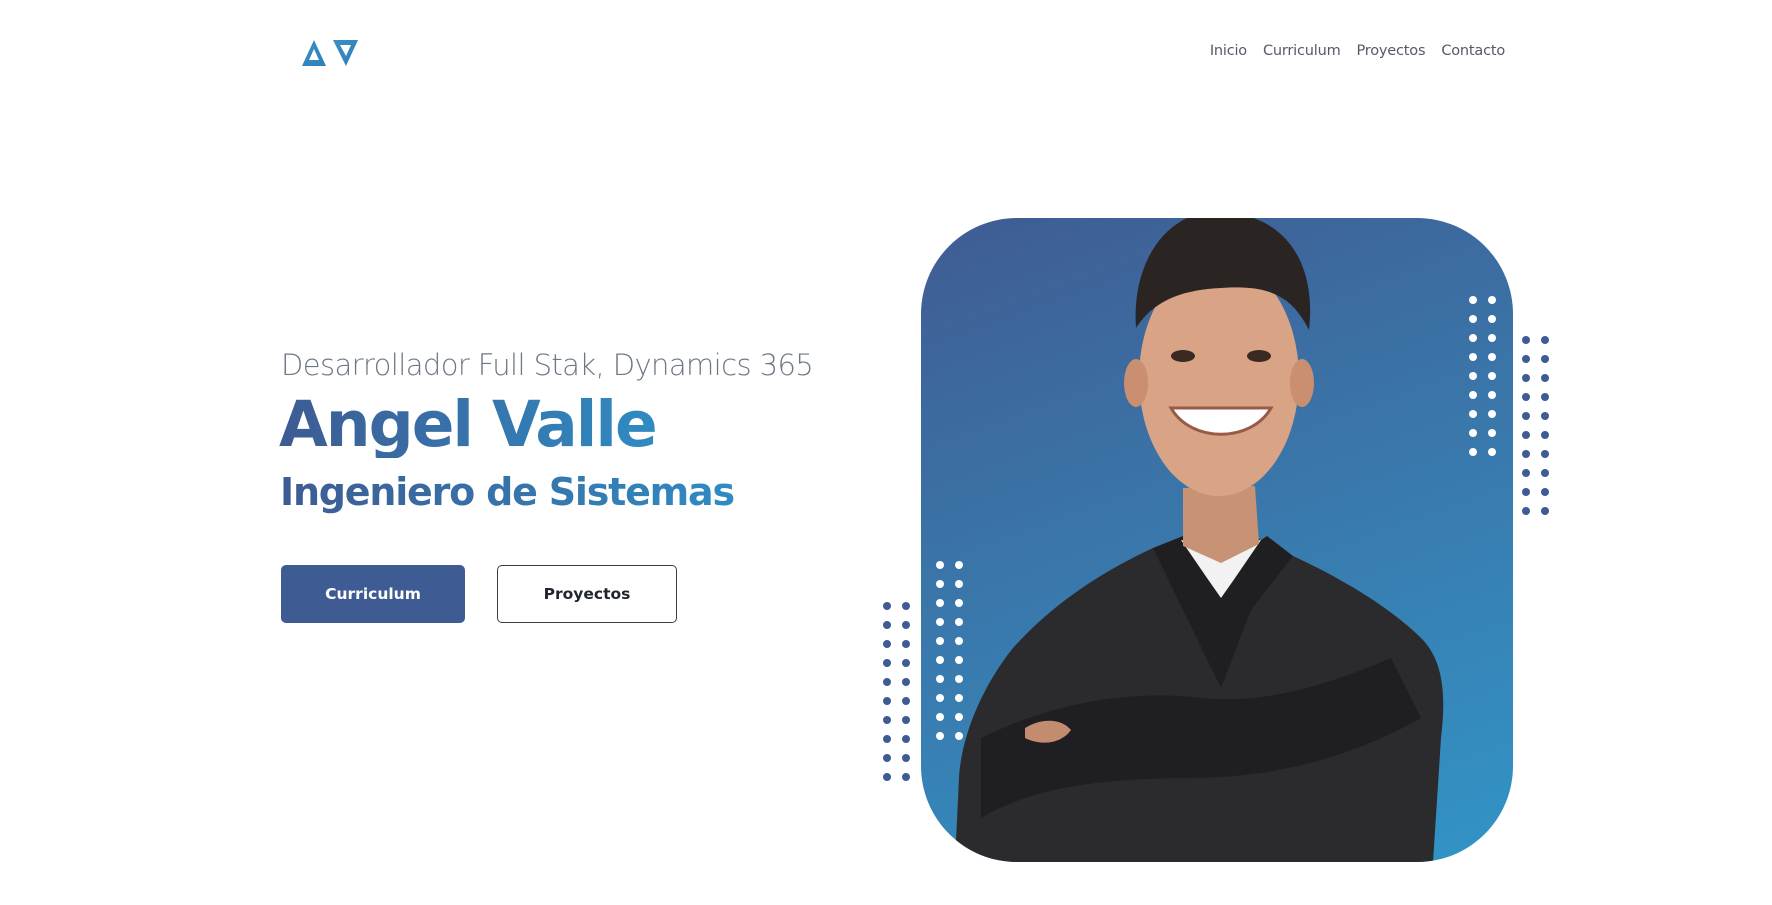 The image size is (1772, 905). I want to click on dot-pattern-top-right, so click(1482, 376).